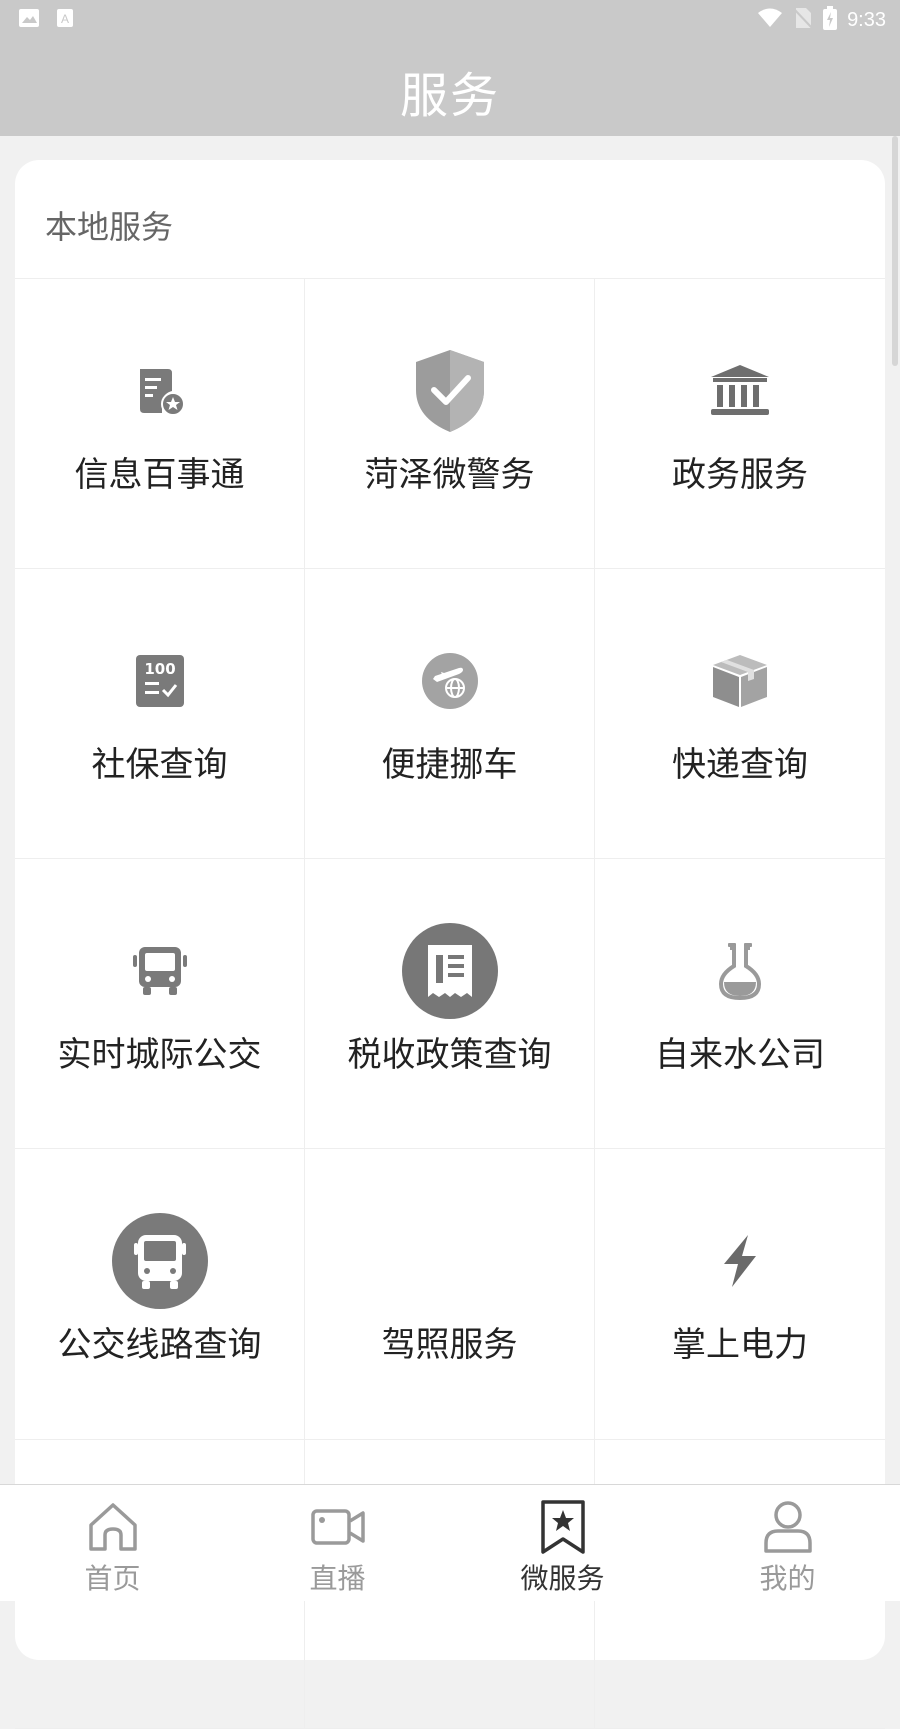 This screenshot has height=1729, width=900. I want to click on service-item: 便捷挪车, so click(450, 714).